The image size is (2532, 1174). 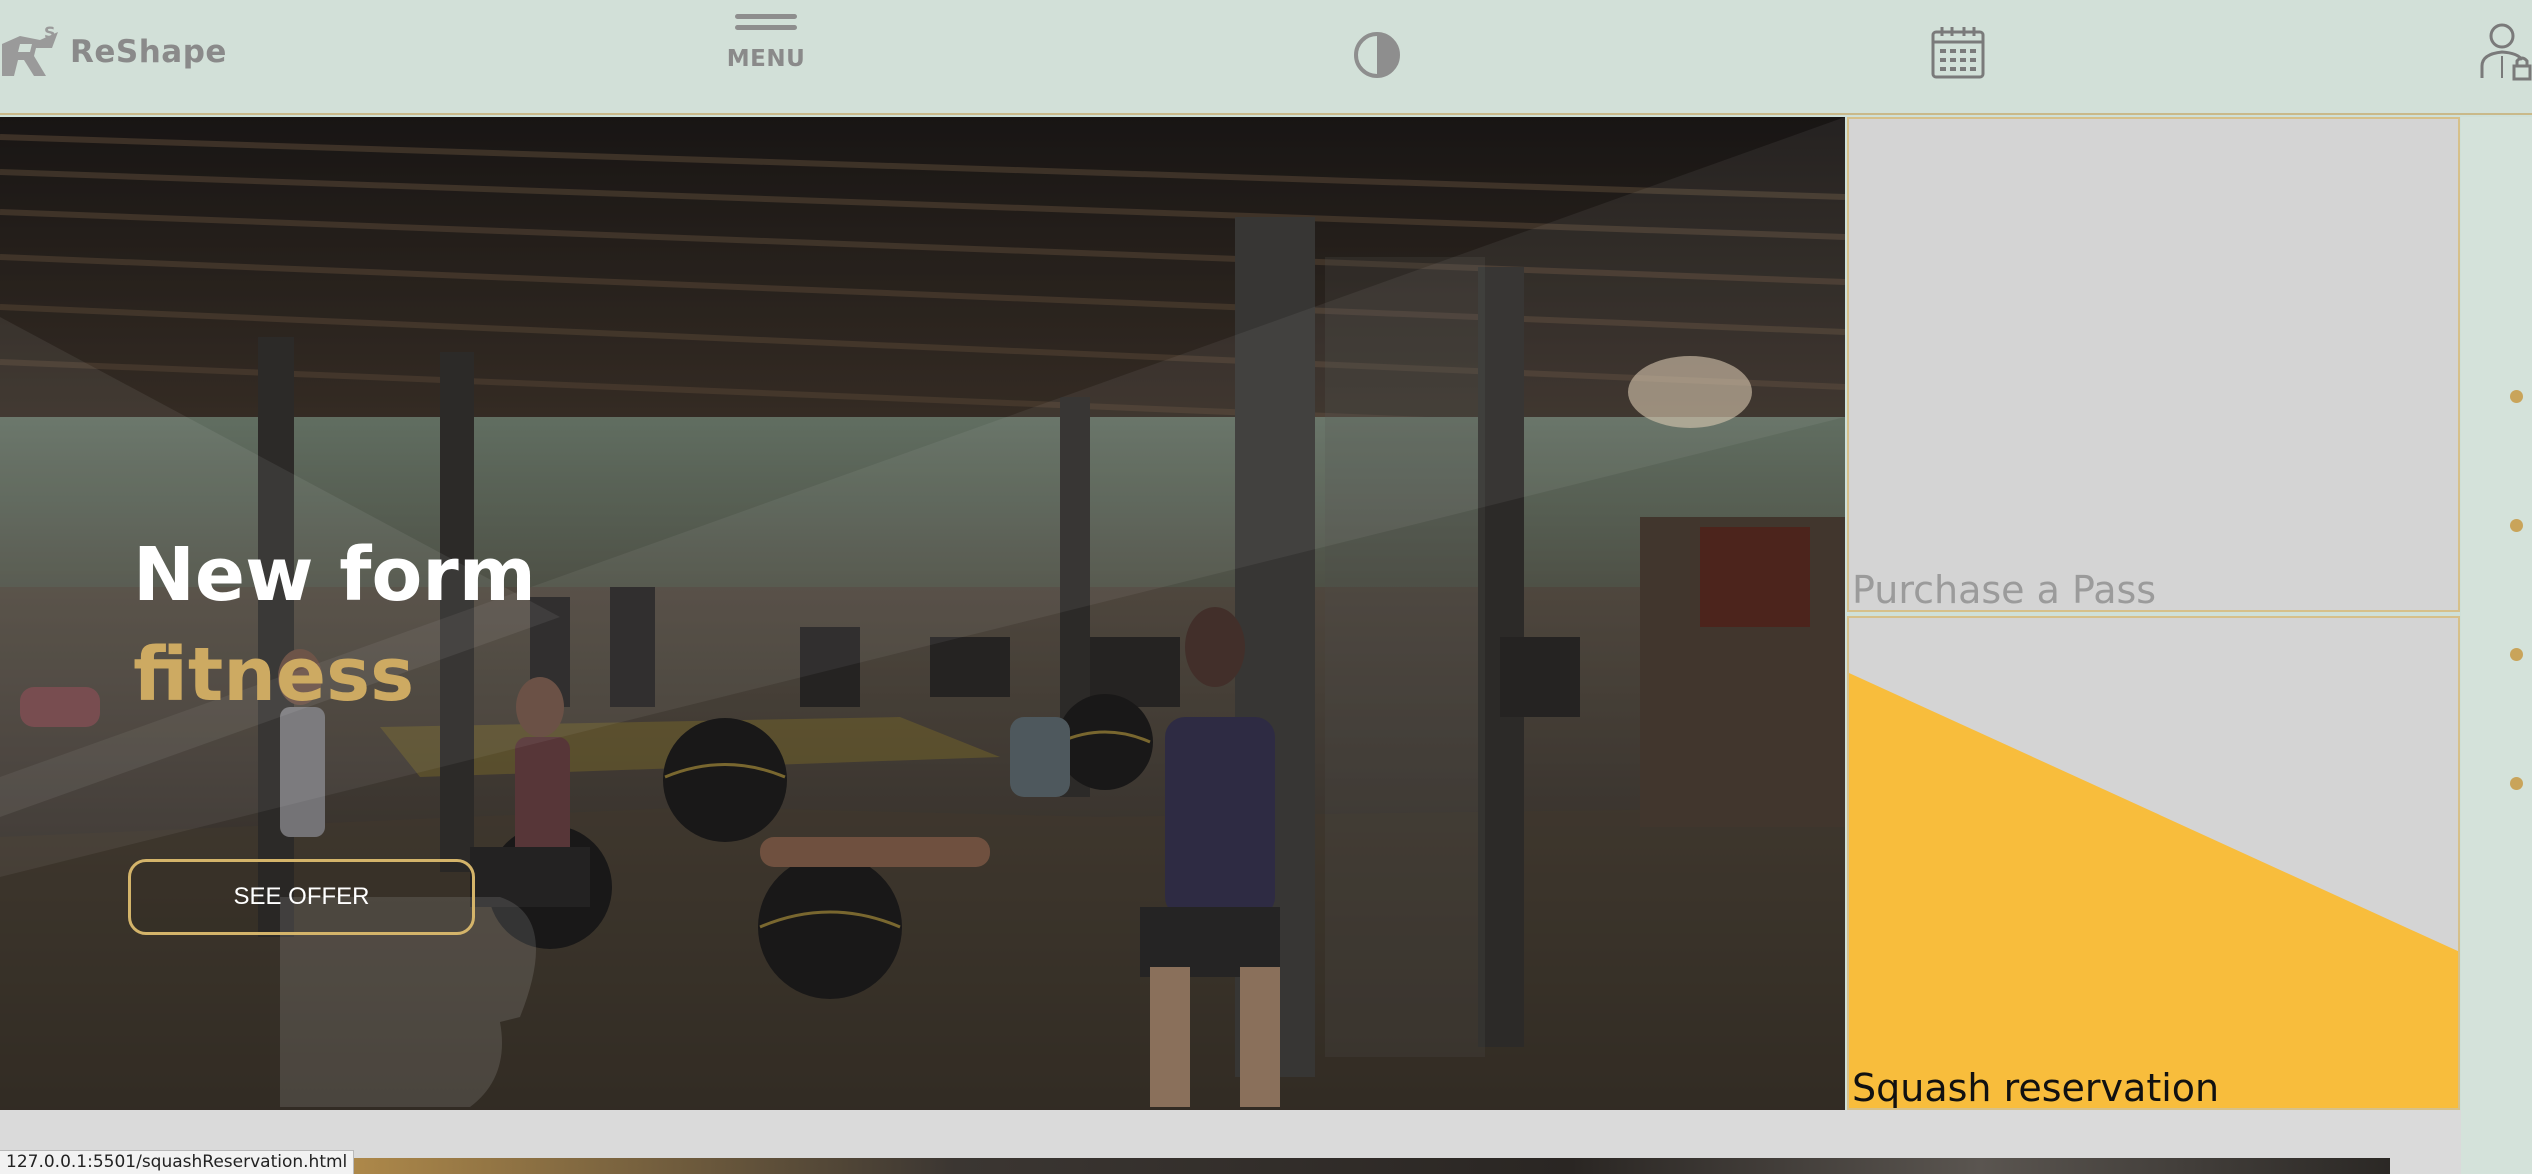 I want to click on calendar-icon, so click(x=1958, y=53).